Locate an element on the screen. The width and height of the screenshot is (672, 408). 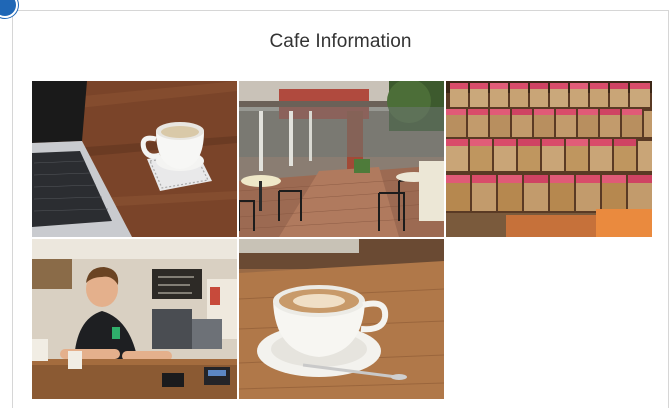
courtyard-patio-image is located at coordinates (341, 159).